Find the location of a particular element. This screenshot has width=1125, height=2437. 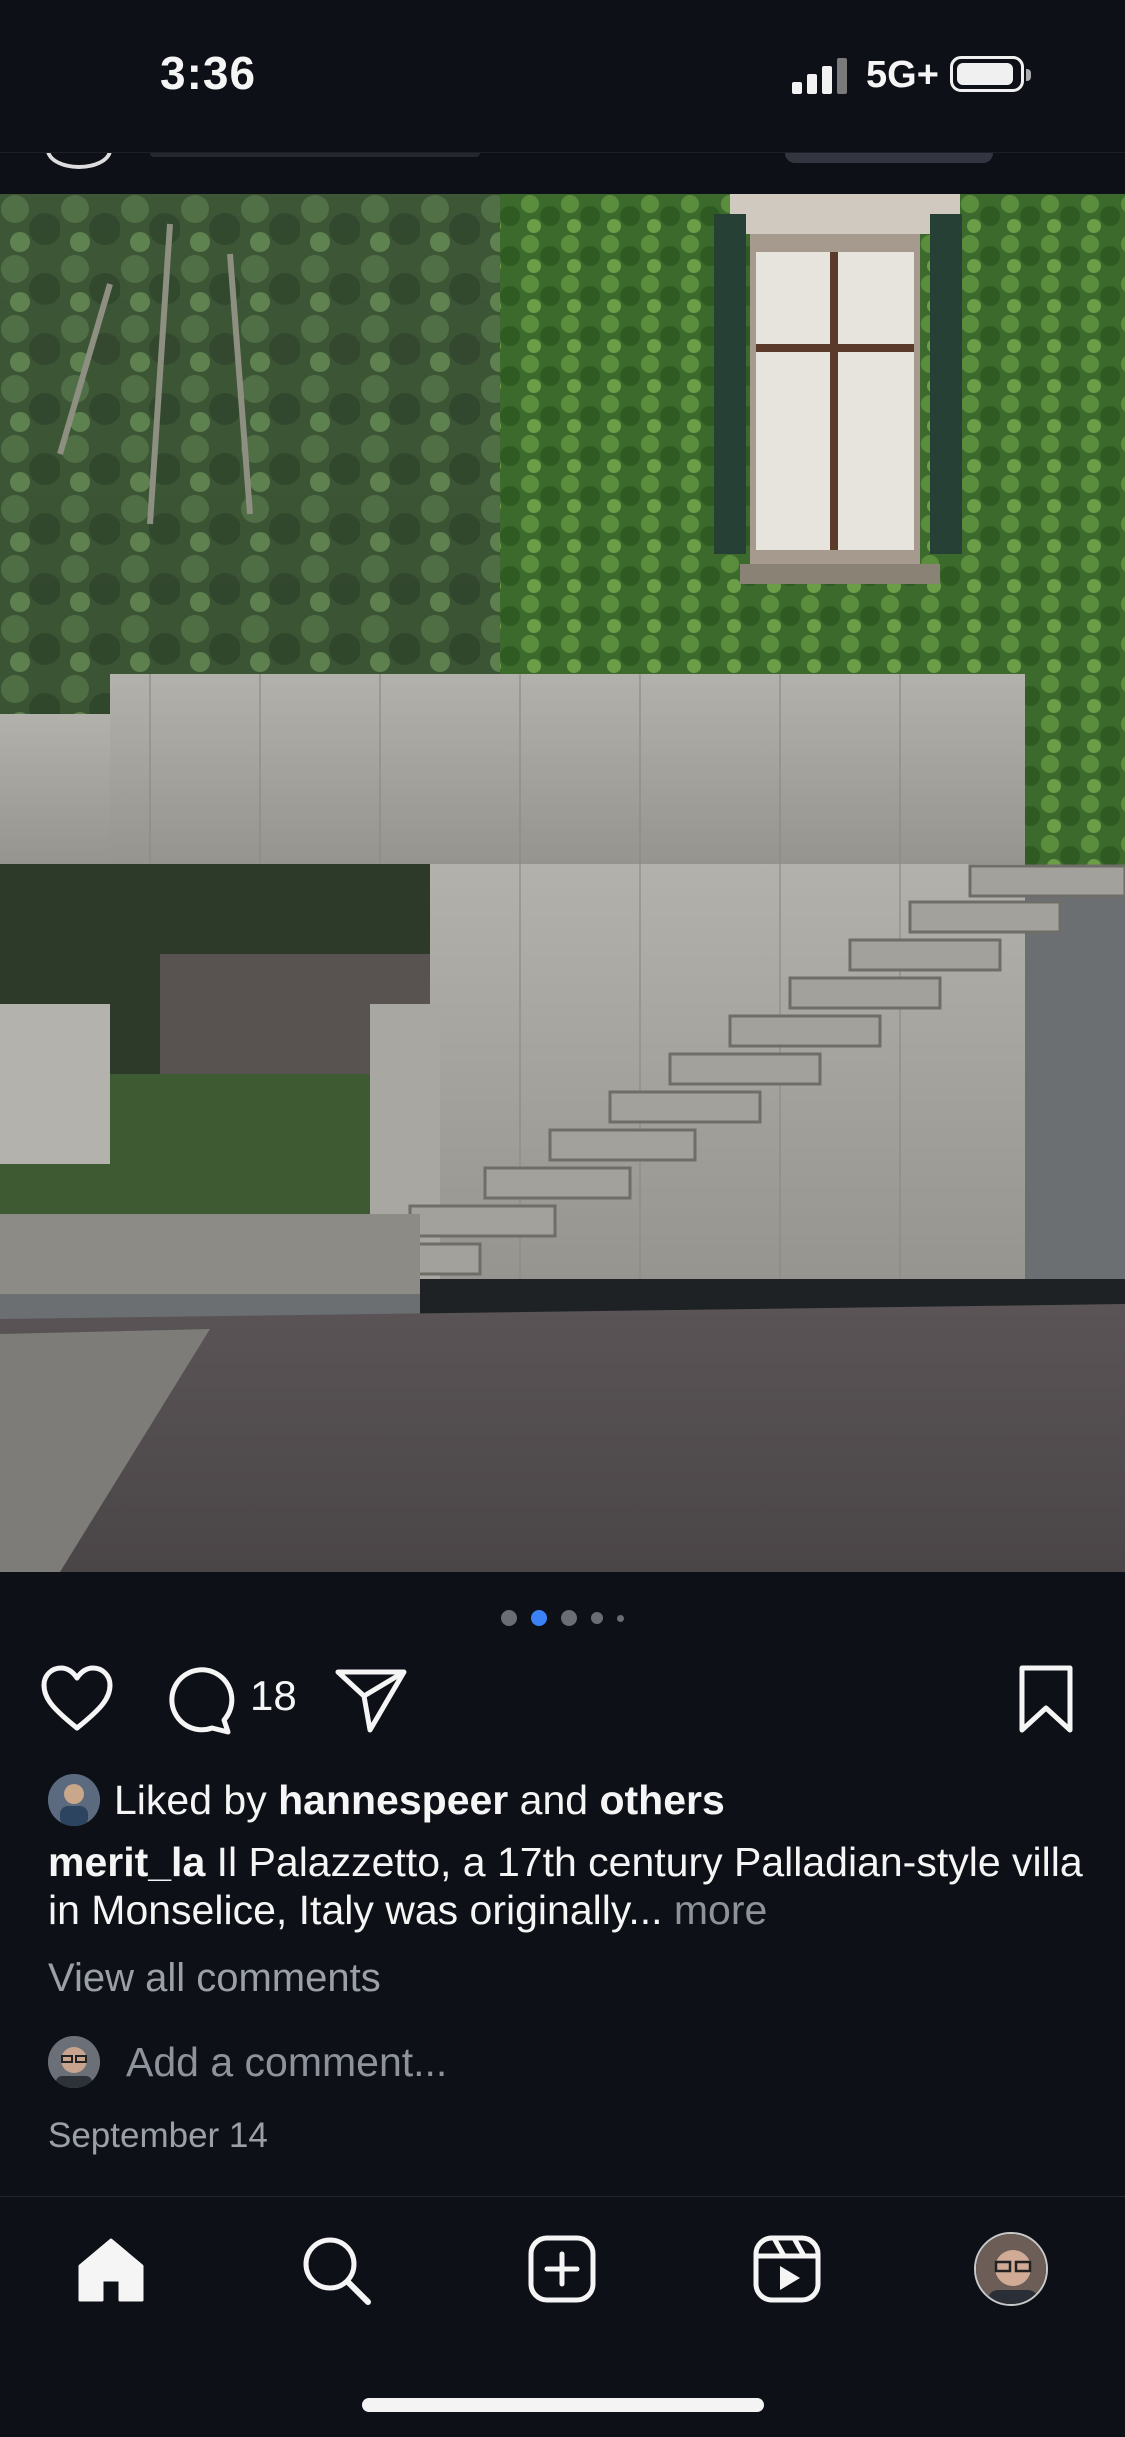

carousel-indicator is located at coordinates (562, 1618).